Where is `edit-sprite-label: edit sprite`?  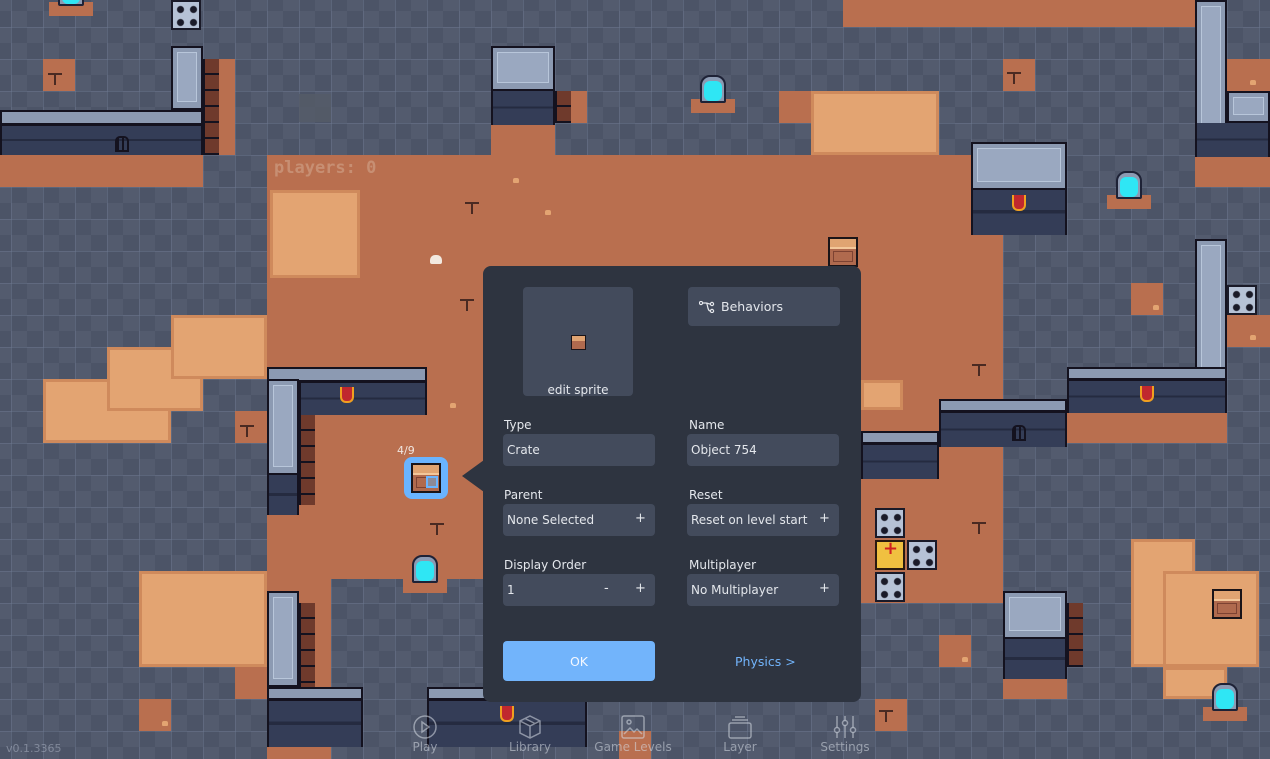
edit-sprite-label: edit sprite is located at coordinates (578, 390).